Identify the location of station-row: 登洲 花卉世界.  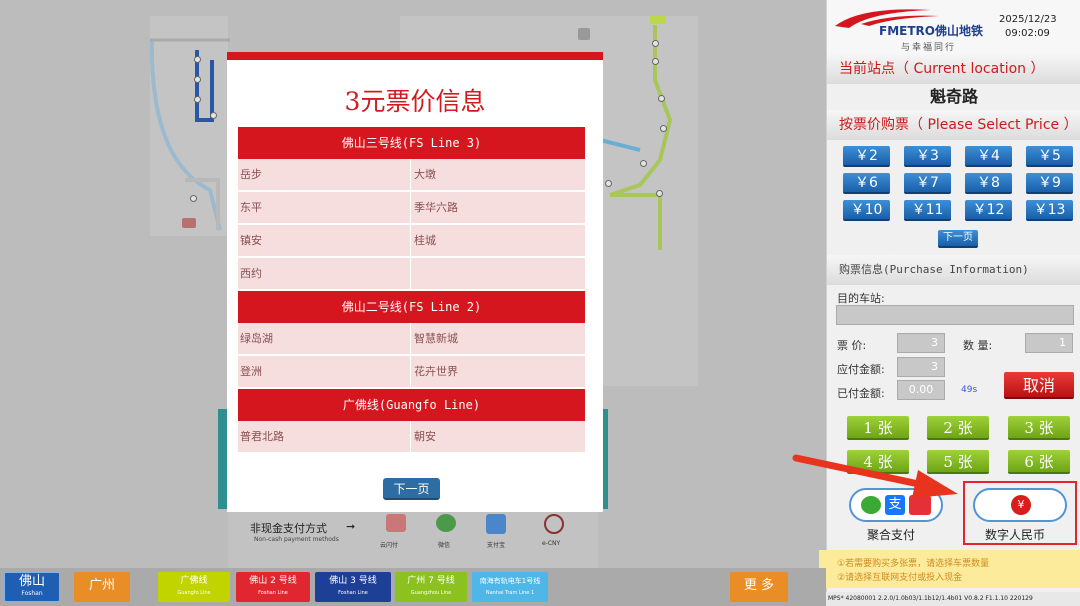
(411, 372).